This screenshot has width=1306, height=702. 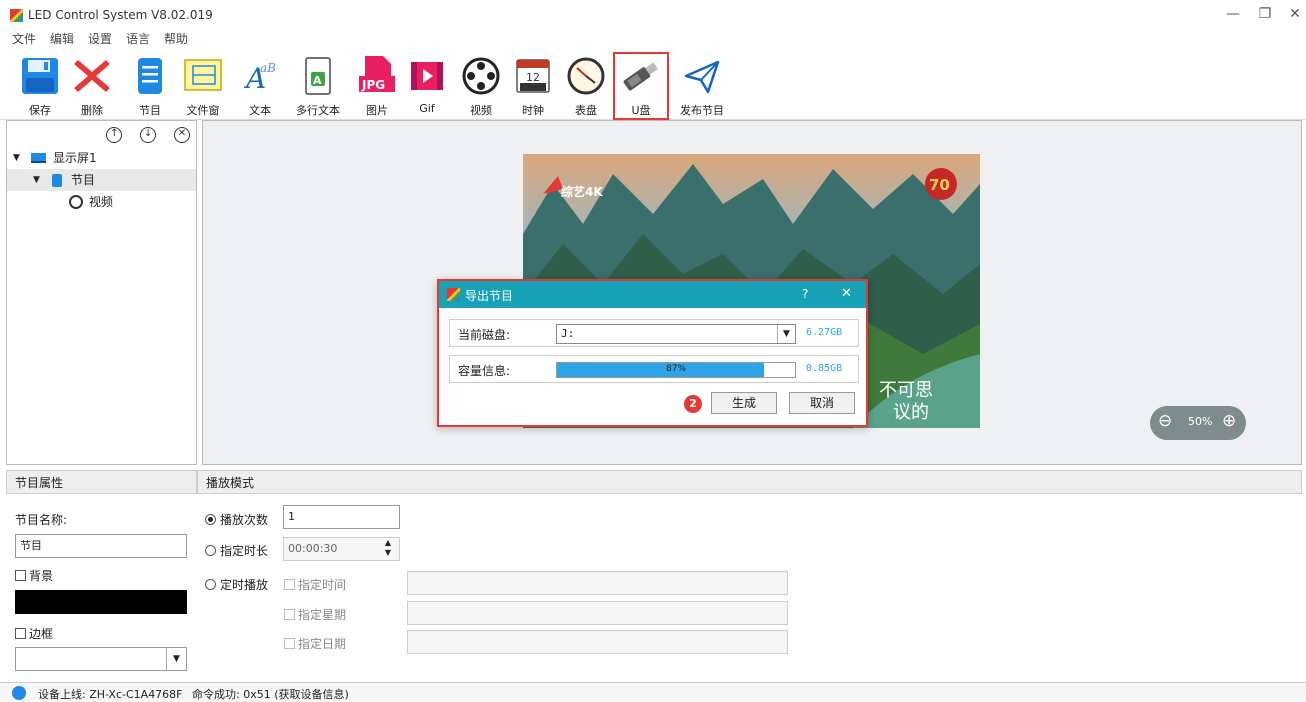 I want to click on publish-button: 发布节目, so click(x=702, y=83).